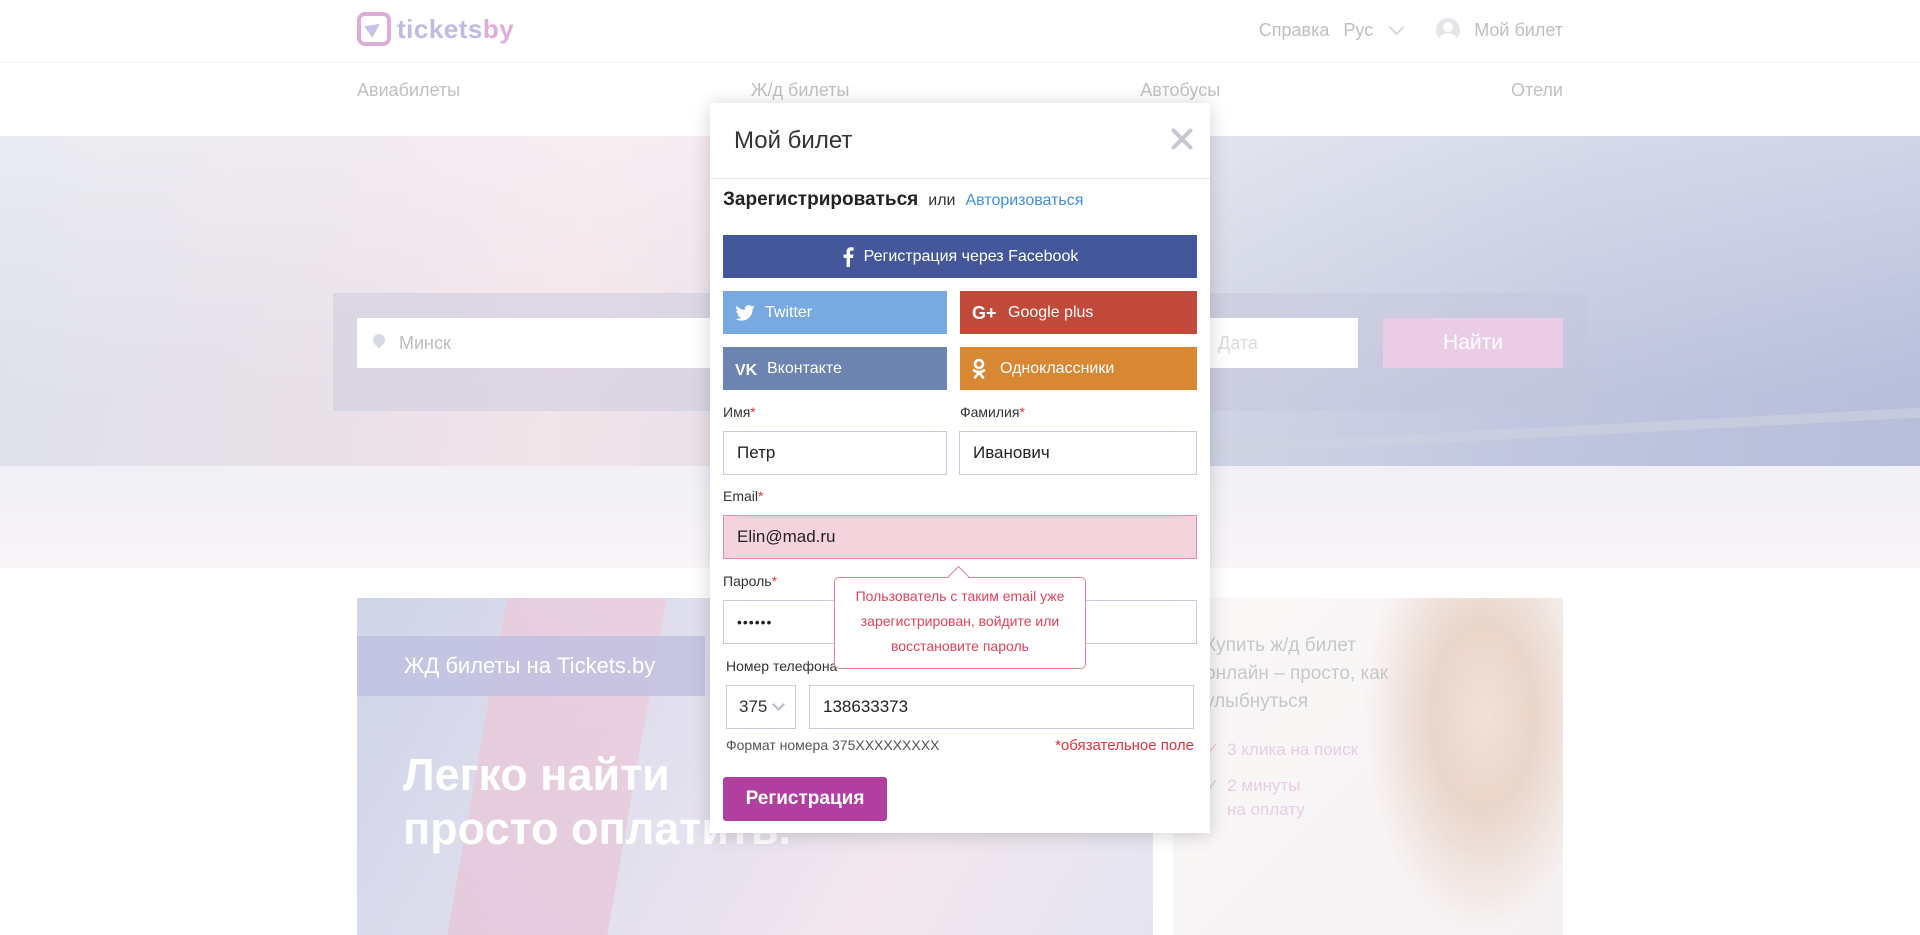 Image resolution: width=1920 pixels, height=935 pixels. What do you see at coordinates (1078, 453) in the screenshot?
I see `last-name-field: Иванович` at bounding box center [1078, 453].